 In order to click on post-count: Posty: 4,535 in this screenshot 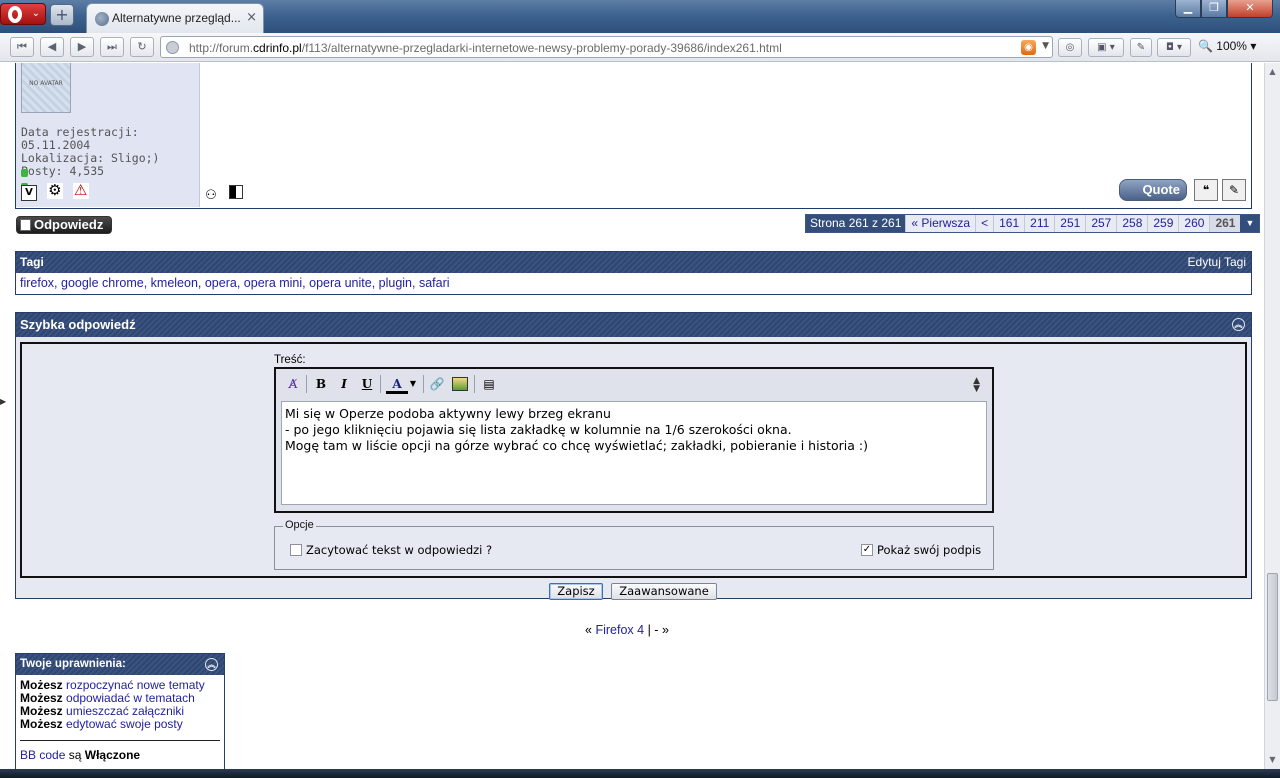, I will do `click(63, 171)`.